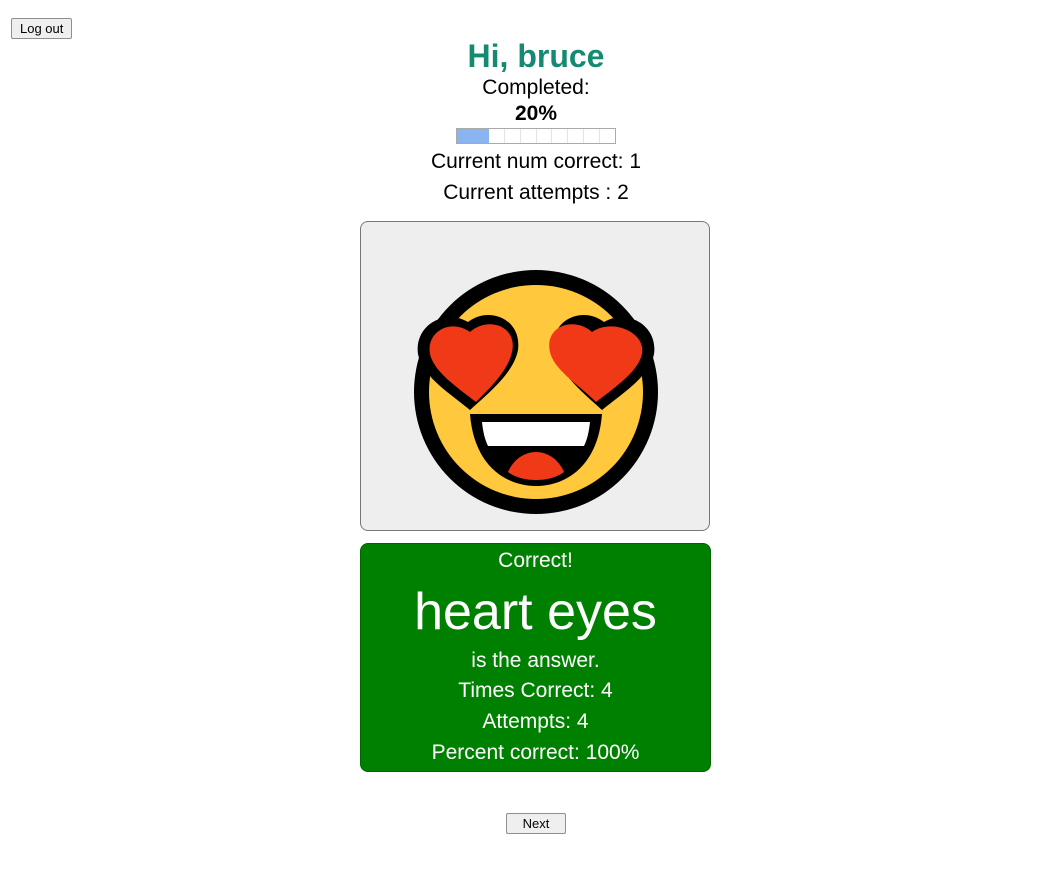  What do you see at coordinates (535, 560) in the screenshot?
I see `result-status: Correct!` at bounding box center [535, 560].